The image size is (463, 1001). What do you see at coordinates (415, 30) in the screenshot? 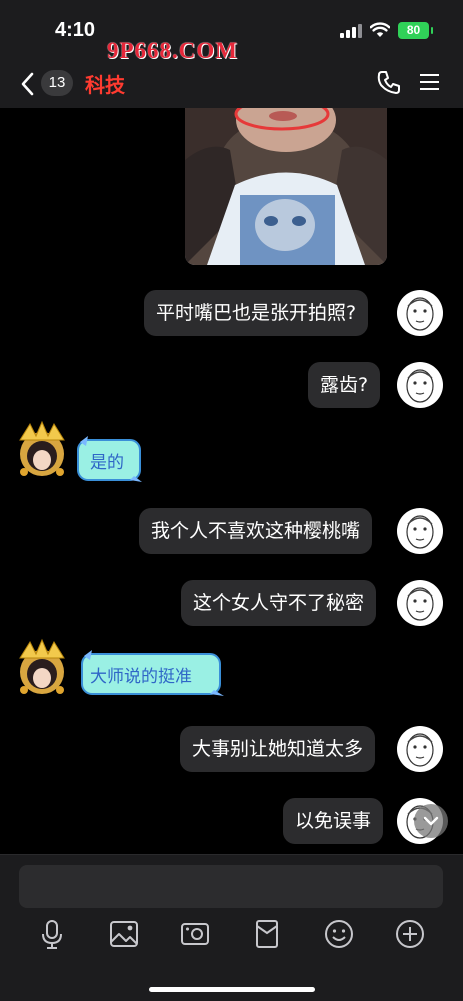
I see `battery-indicator: 80` at bounding box center [415, 30].